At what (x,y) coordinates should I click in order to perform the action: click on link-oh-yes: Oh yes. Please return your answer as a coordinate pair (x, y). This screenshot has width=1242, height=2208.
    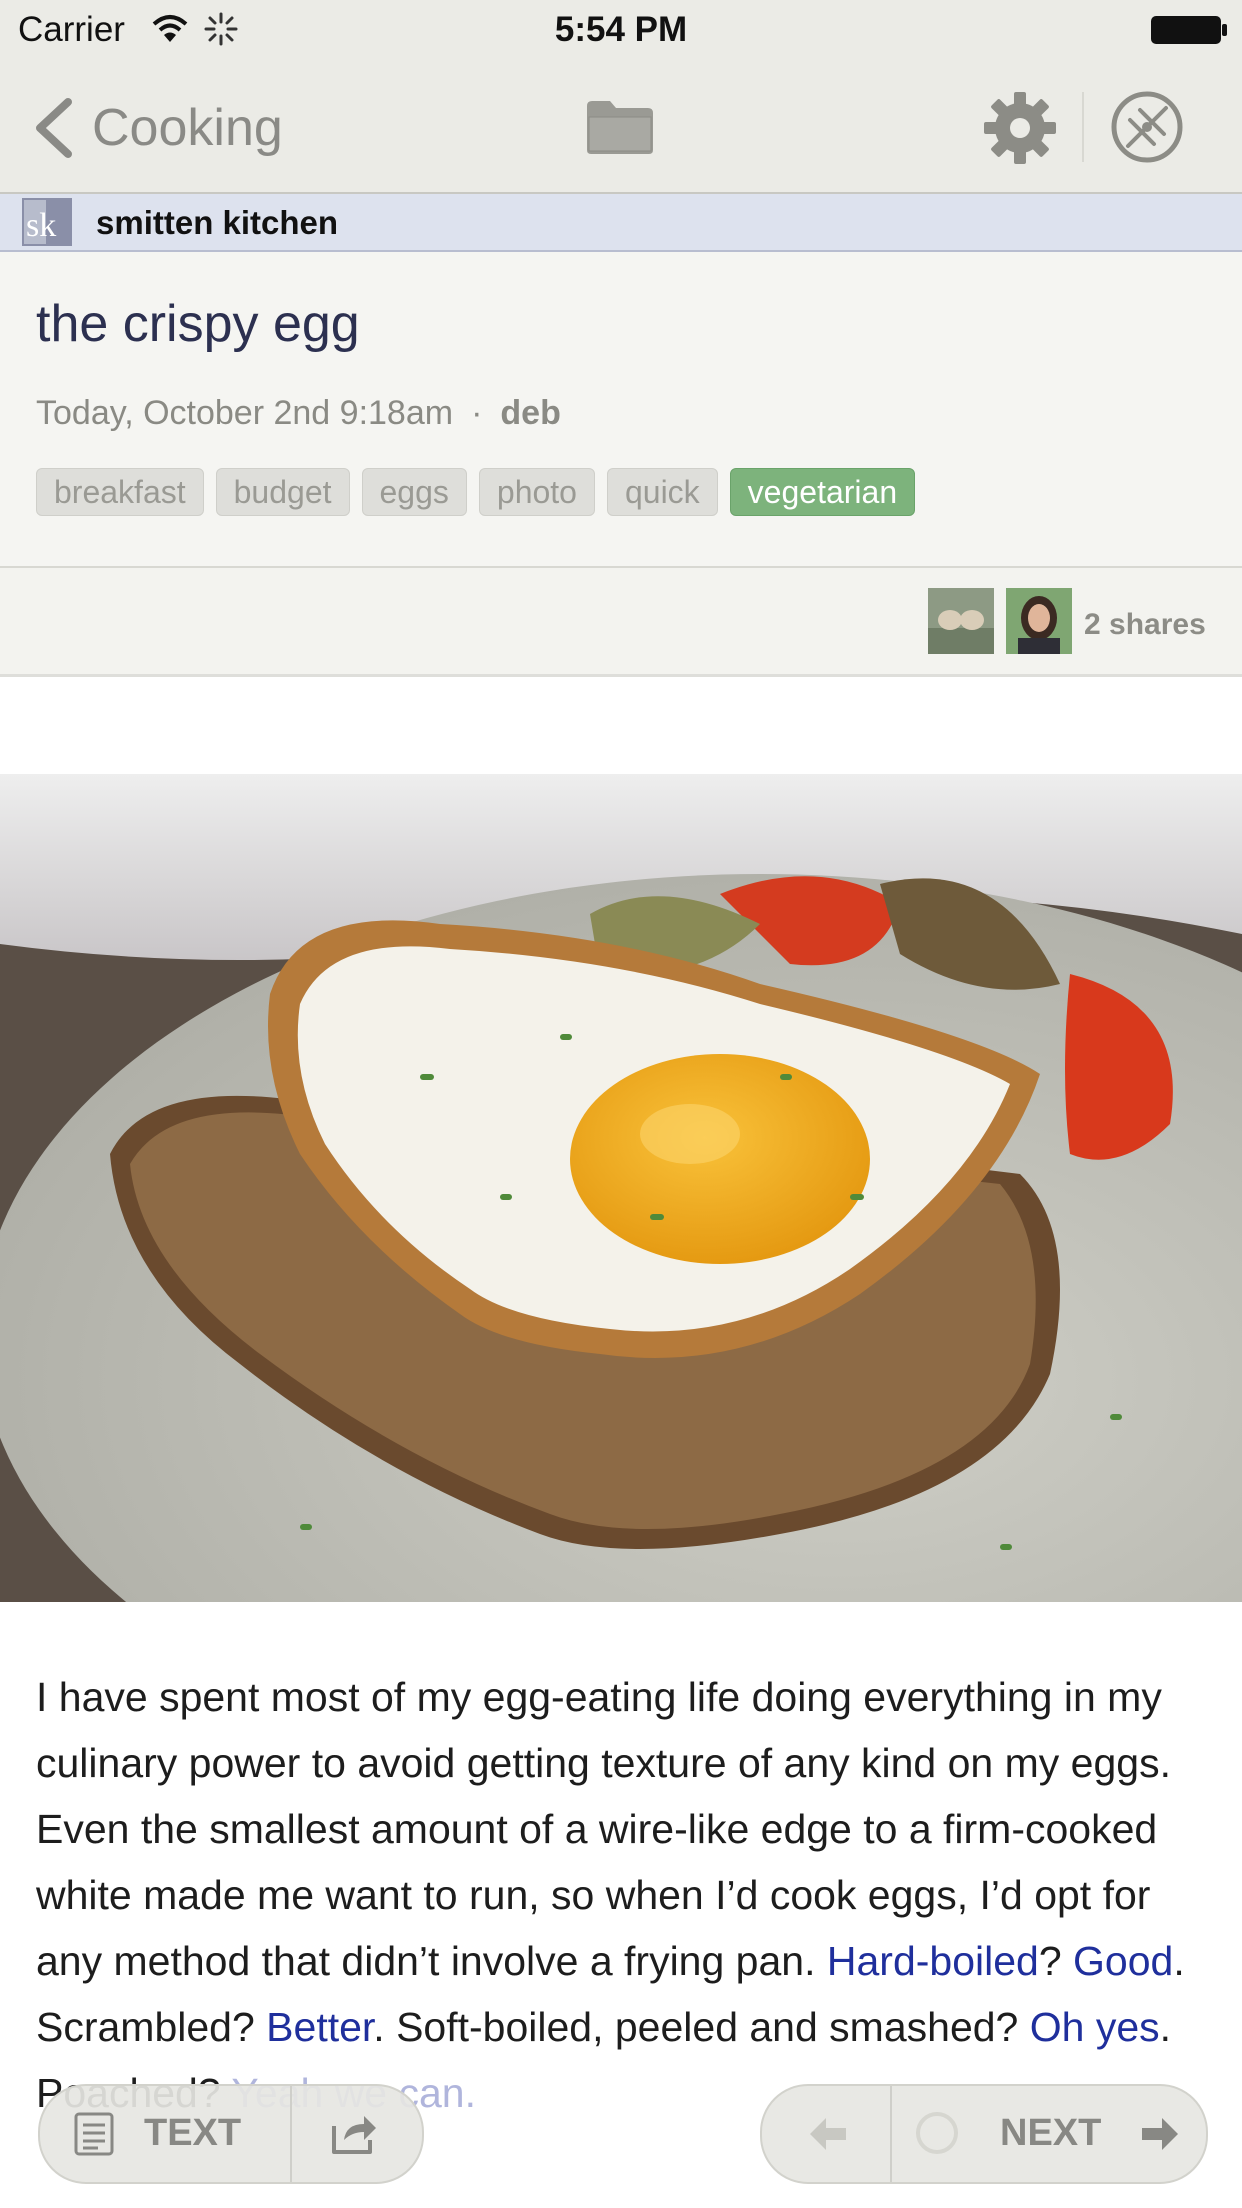
    Looking at the image, I should click on (1095, 2027).